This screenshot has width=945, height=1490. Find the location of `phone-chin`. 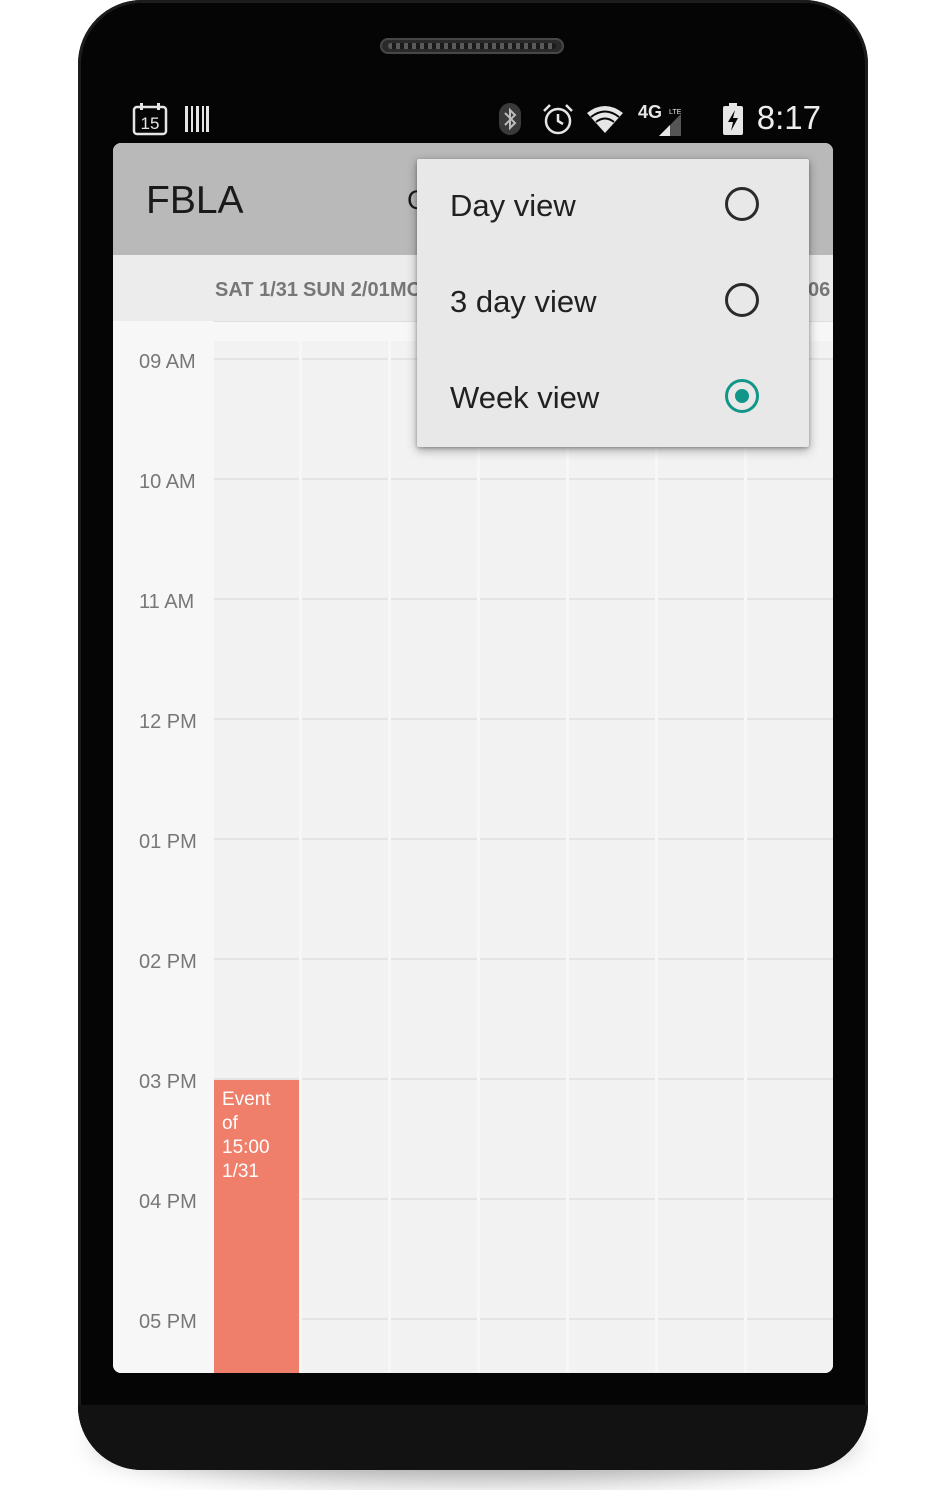

phone-chin is located at coordinates (473, 1437).